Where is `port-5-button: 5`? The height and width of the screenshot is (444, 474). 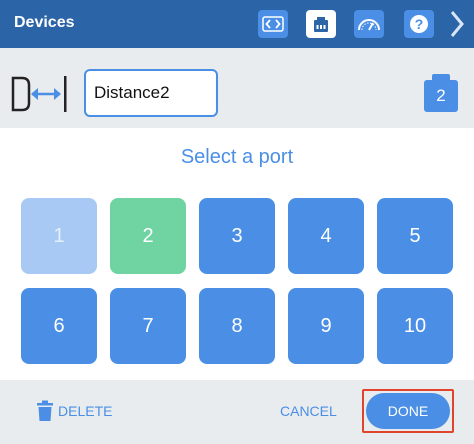
port-5-button: 5 is located at coordinates (415, 236).